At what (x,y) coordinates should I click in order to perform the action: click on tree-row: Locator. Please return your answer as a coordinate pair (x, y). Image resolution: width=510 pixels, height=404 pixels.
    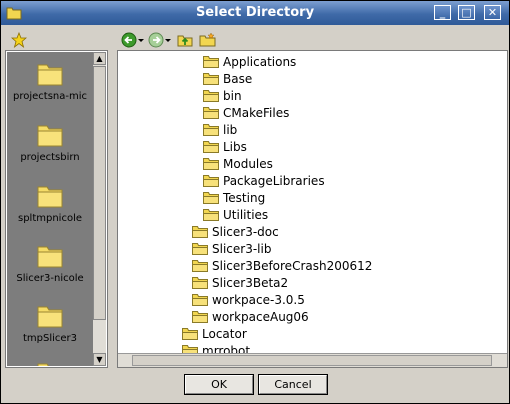
    Looking at the image, I should click on (214, 334).